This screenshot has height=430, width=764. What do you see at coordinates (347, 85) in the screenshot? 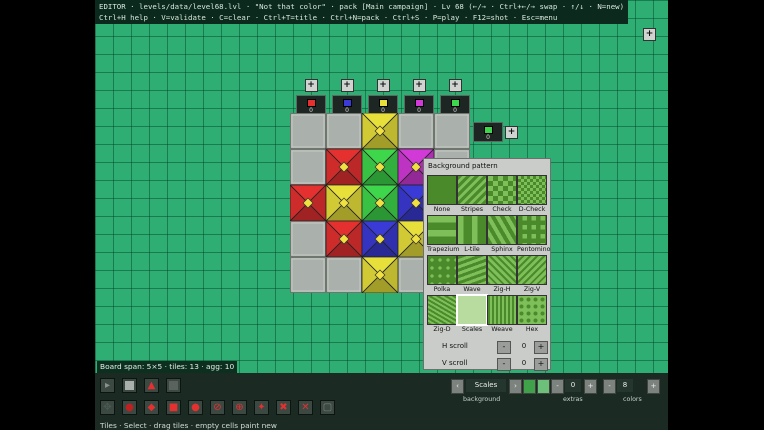
I see `add-blue-button: +` at bounding box center [347, 85].